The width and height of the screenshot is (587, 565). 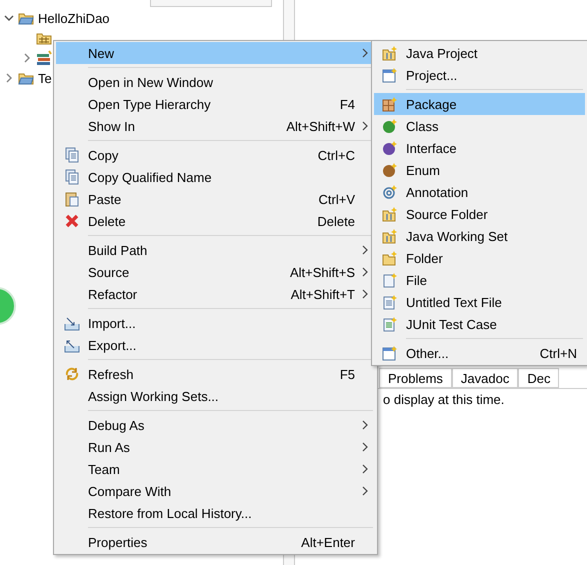 What do you see at coordinates (215, 221) in the screenshot?
I see `menu-item: Delete Delete` at bounding box center [215, 221].